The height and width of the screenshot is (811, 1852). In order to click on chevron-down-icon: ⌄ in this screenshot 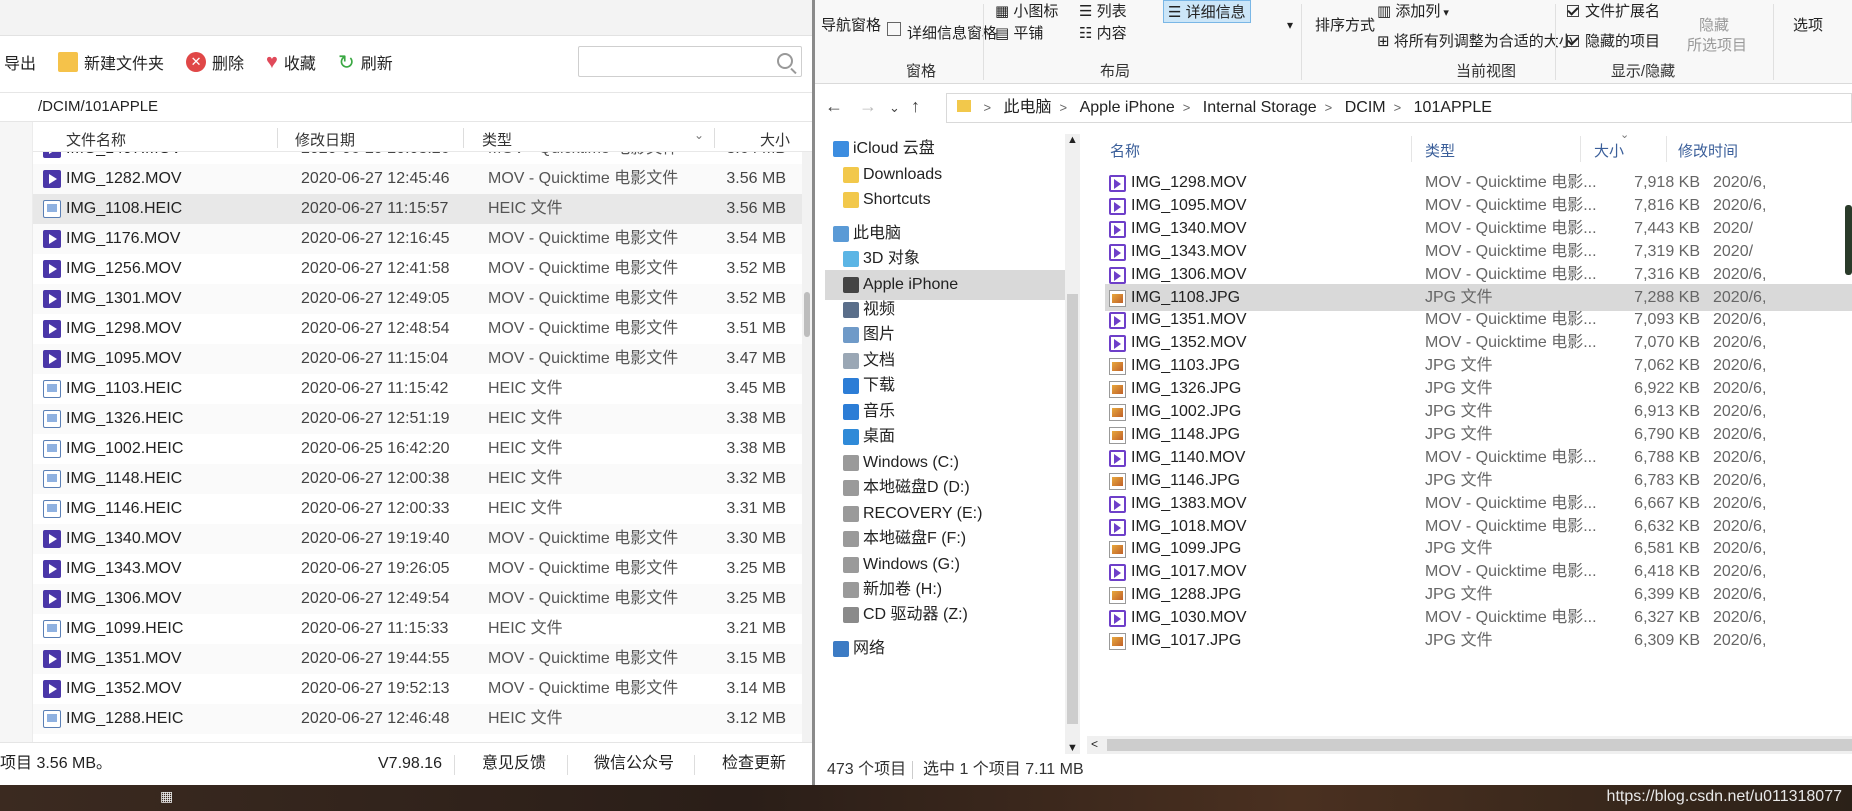, I will do `click(699, 135)`.